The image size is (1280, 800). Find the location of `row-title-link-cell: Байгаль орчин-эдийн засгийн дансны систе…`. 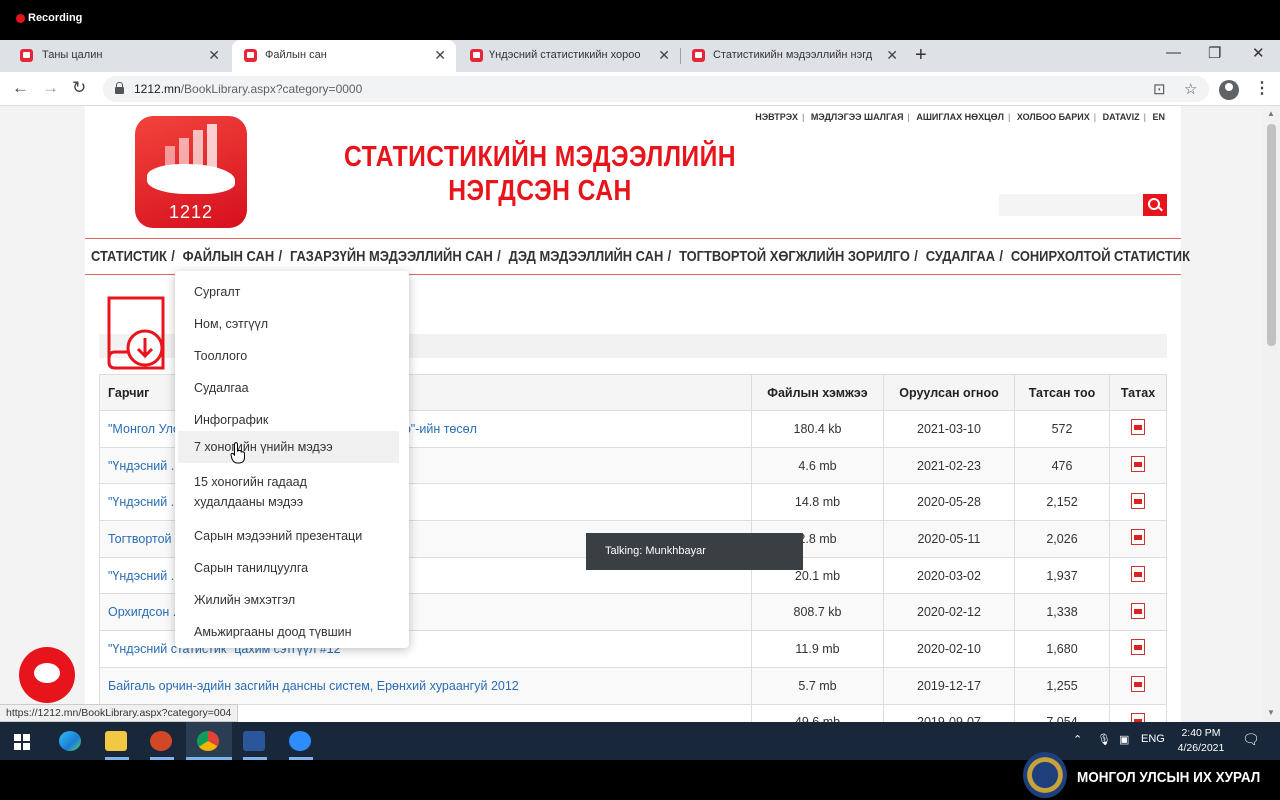

row-title-link-cell: Байгаль орчин-эдийн засгийн дансны систе… is located at coordinates (425, 685).